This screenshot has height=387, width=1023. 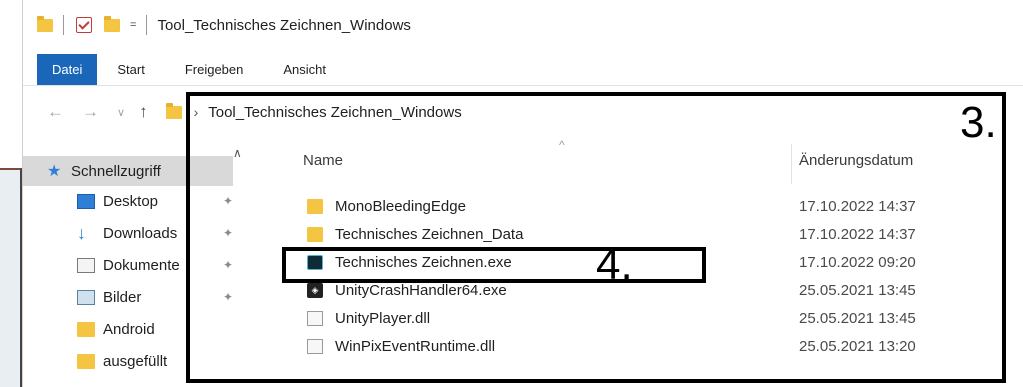 I want to click on annotation-label-4: 4., so click(x=614, y=264).